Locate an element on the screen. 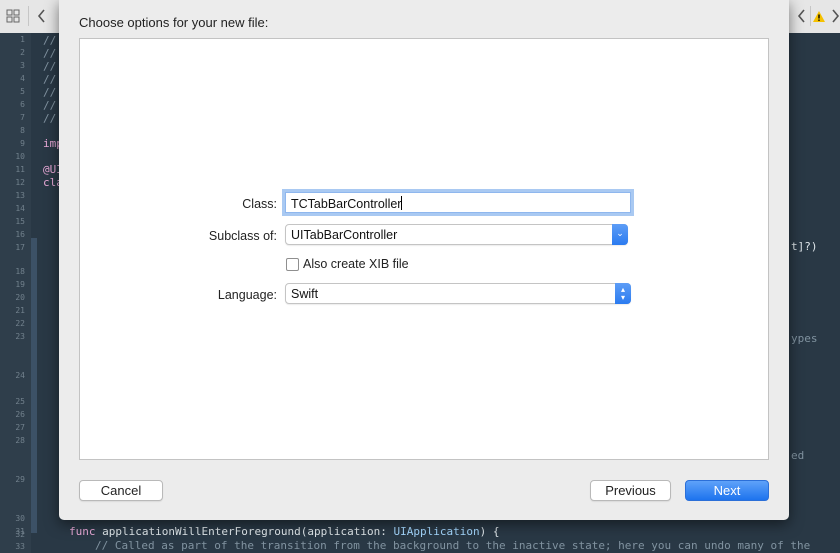  create-xib-checkbox is located at coordinates (292, 264).